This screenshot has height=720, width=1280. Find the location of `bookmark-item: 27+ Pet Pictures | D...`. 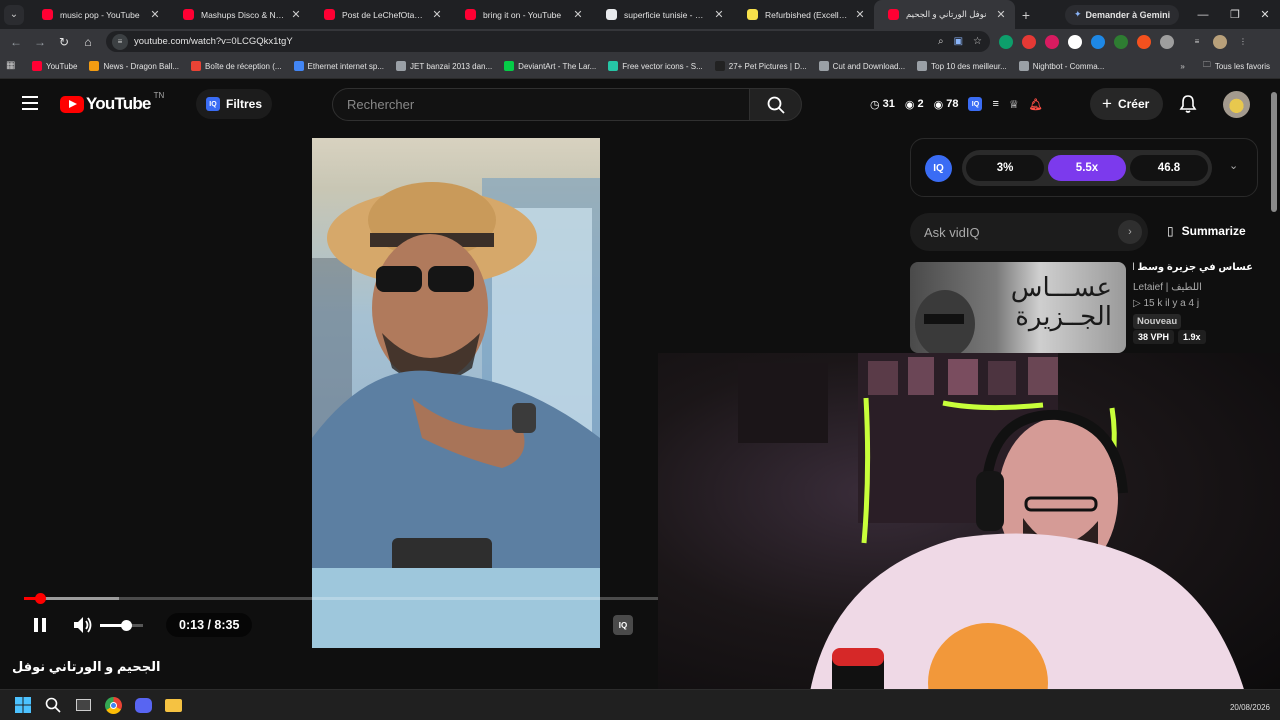

bookmark-item: 27+ Pet Pictures | D... is located at coordinates (760, 66).